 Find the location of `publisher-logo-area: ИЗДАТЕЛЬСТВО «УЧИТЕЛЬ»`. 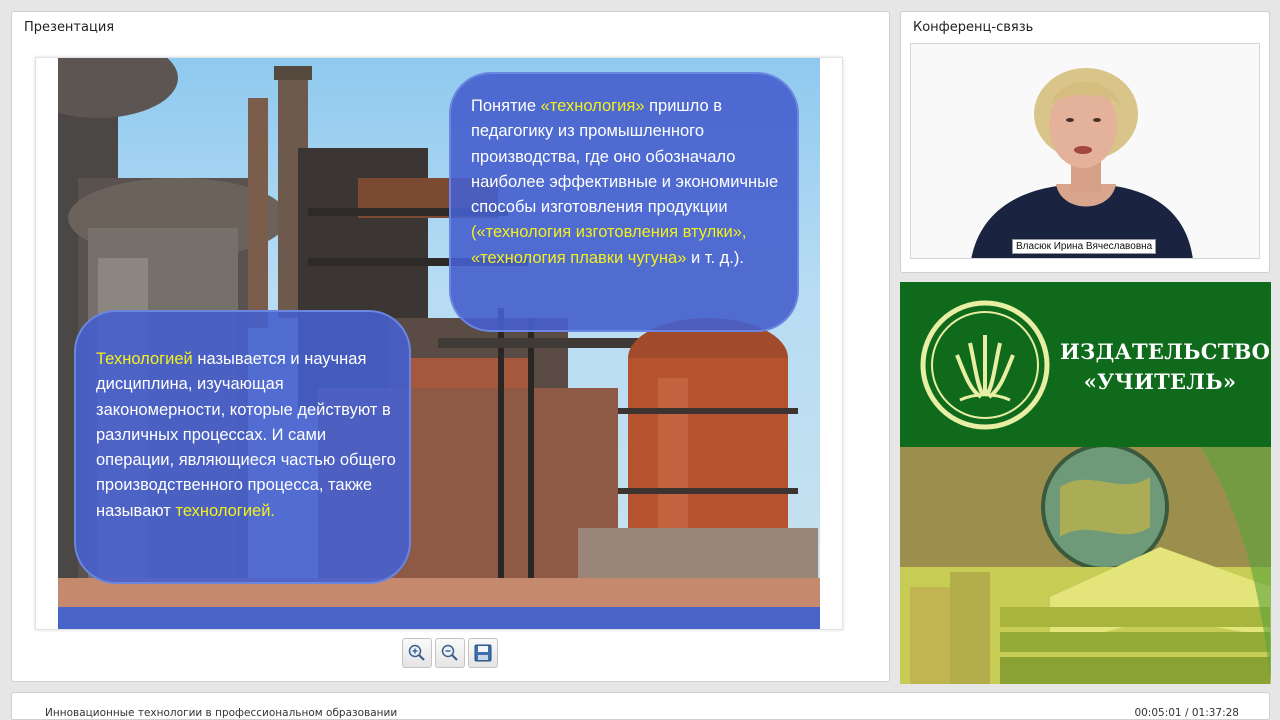

publisher-logo-area: ИЗДАТЕЛЬСТВО «УЧИТЕЛЬ» is located at coordinates (1085, 364).